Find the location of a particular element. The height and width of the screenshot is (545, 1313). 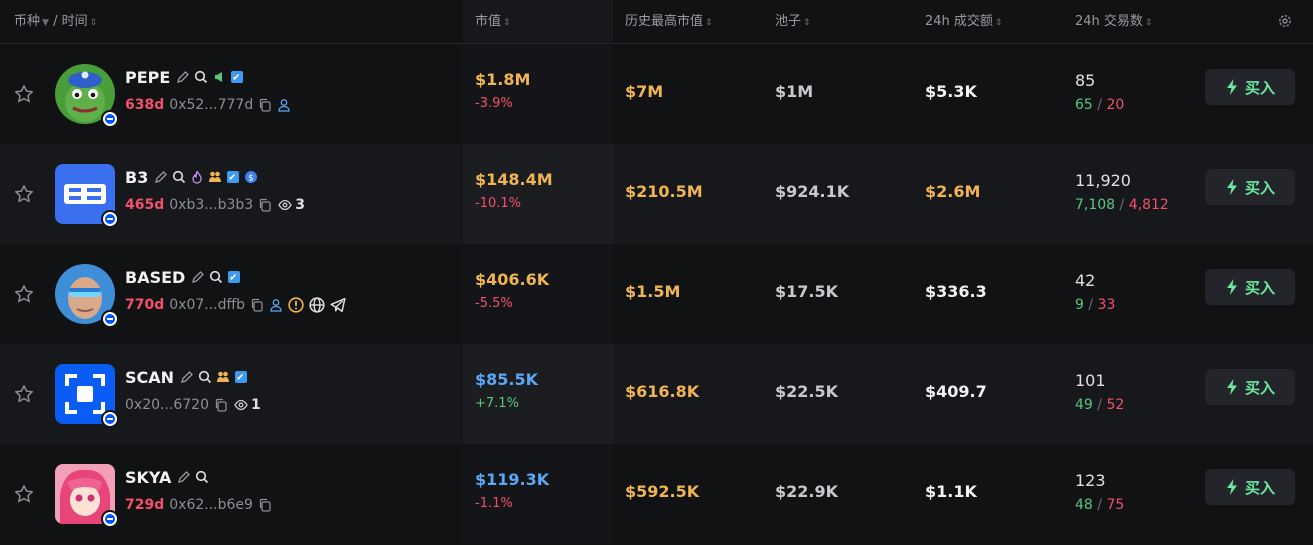

watcher-count: 3 is located at coordinates (300, 205).